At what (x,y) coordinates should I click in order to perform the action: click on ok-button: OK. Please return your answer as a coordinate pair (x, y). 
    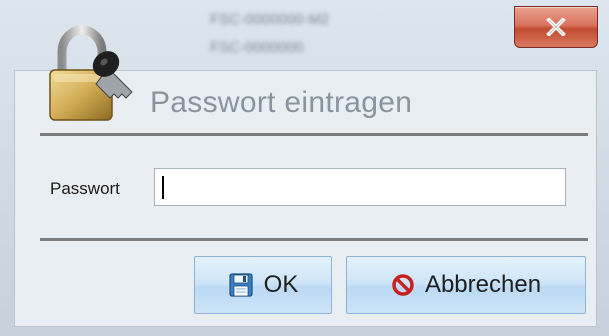
    Looking at the image, I should click on (263, 285).